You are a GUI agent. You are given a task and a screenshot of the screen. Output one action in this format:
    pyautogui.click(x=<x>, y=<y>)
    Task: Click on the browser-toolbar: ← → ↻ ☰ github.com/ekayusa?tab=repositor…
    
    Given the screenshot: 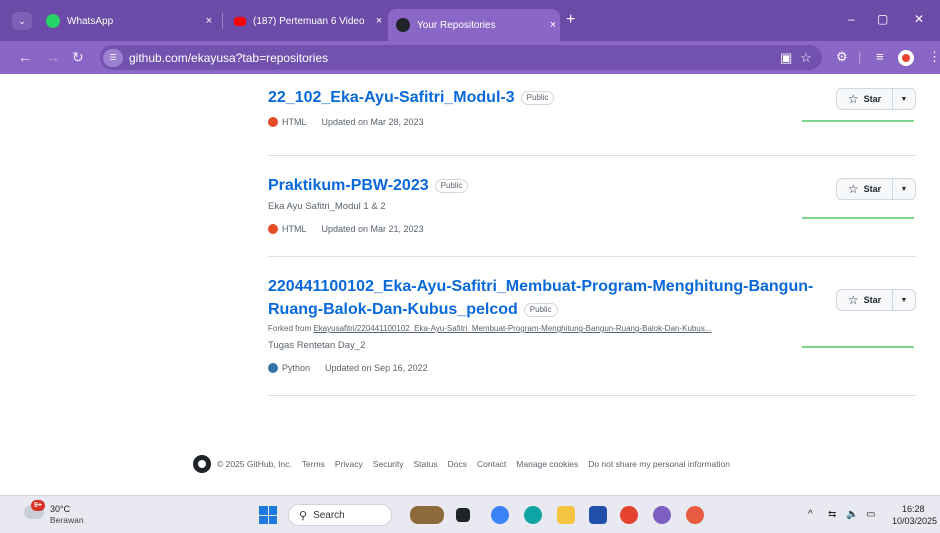 What is the action you would take?
    pyautogui.click(x=470, y=57)
    